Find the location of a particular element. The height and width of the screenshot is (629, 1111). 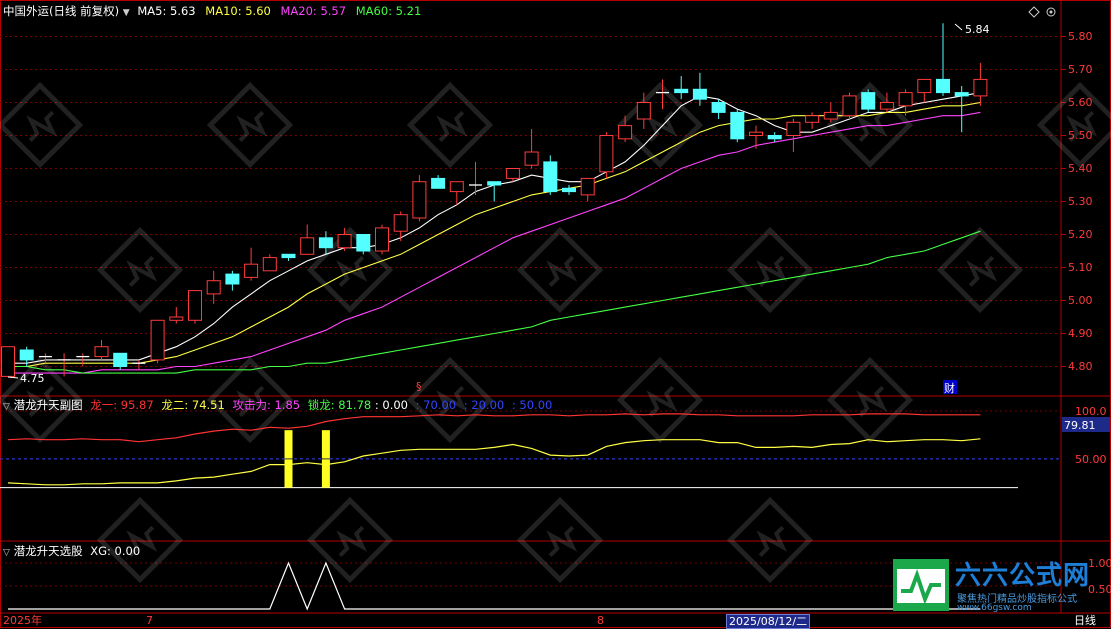

ma5-label: MA5: 5.63 is located at coordinates (166, 11).